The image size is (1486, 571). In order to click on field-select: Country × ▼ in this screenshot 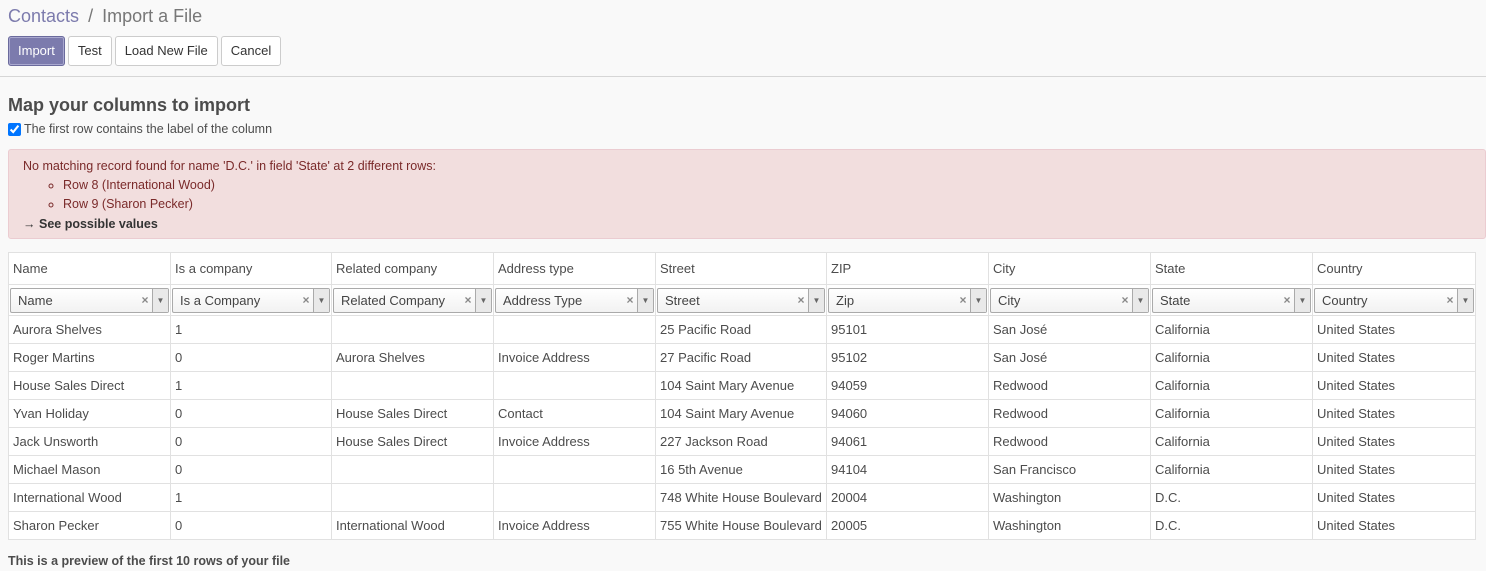, I will do `click(1394, 300)`.